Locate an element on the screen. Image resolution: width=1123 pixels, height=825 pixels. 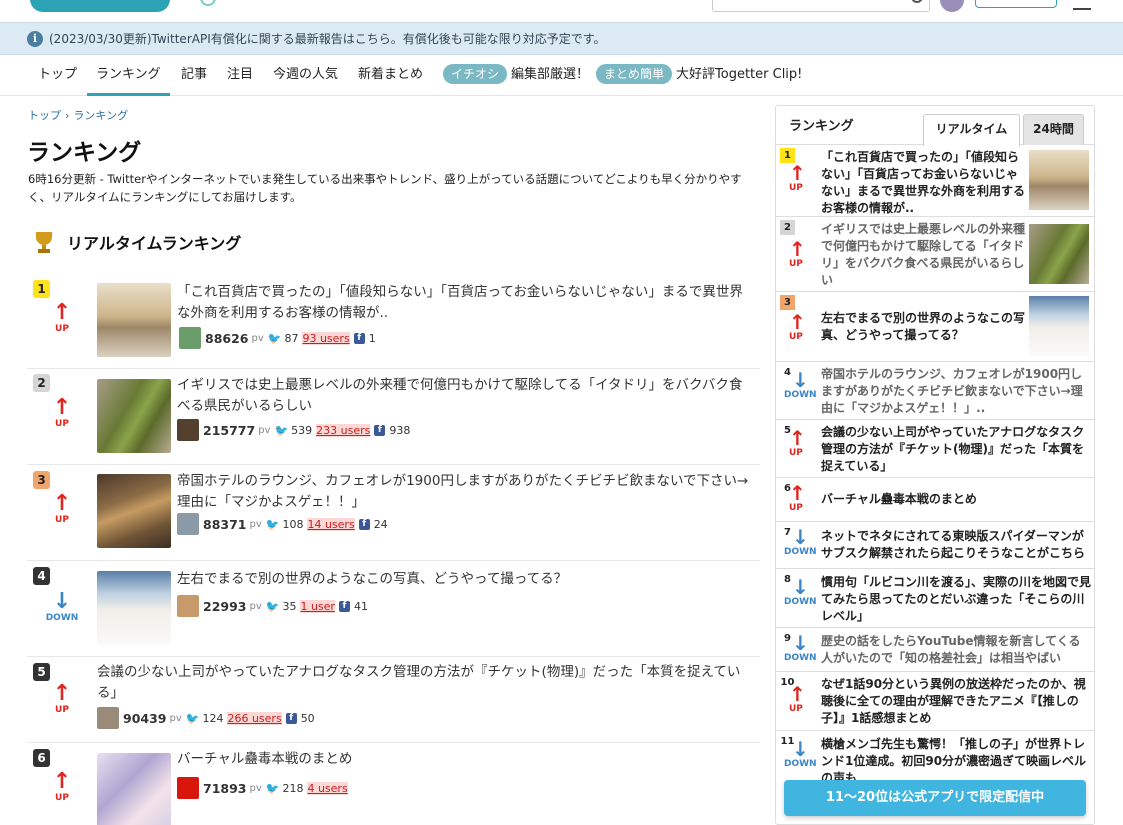
tab-realtime: リアルタイム is located at coordinates (971, 130).